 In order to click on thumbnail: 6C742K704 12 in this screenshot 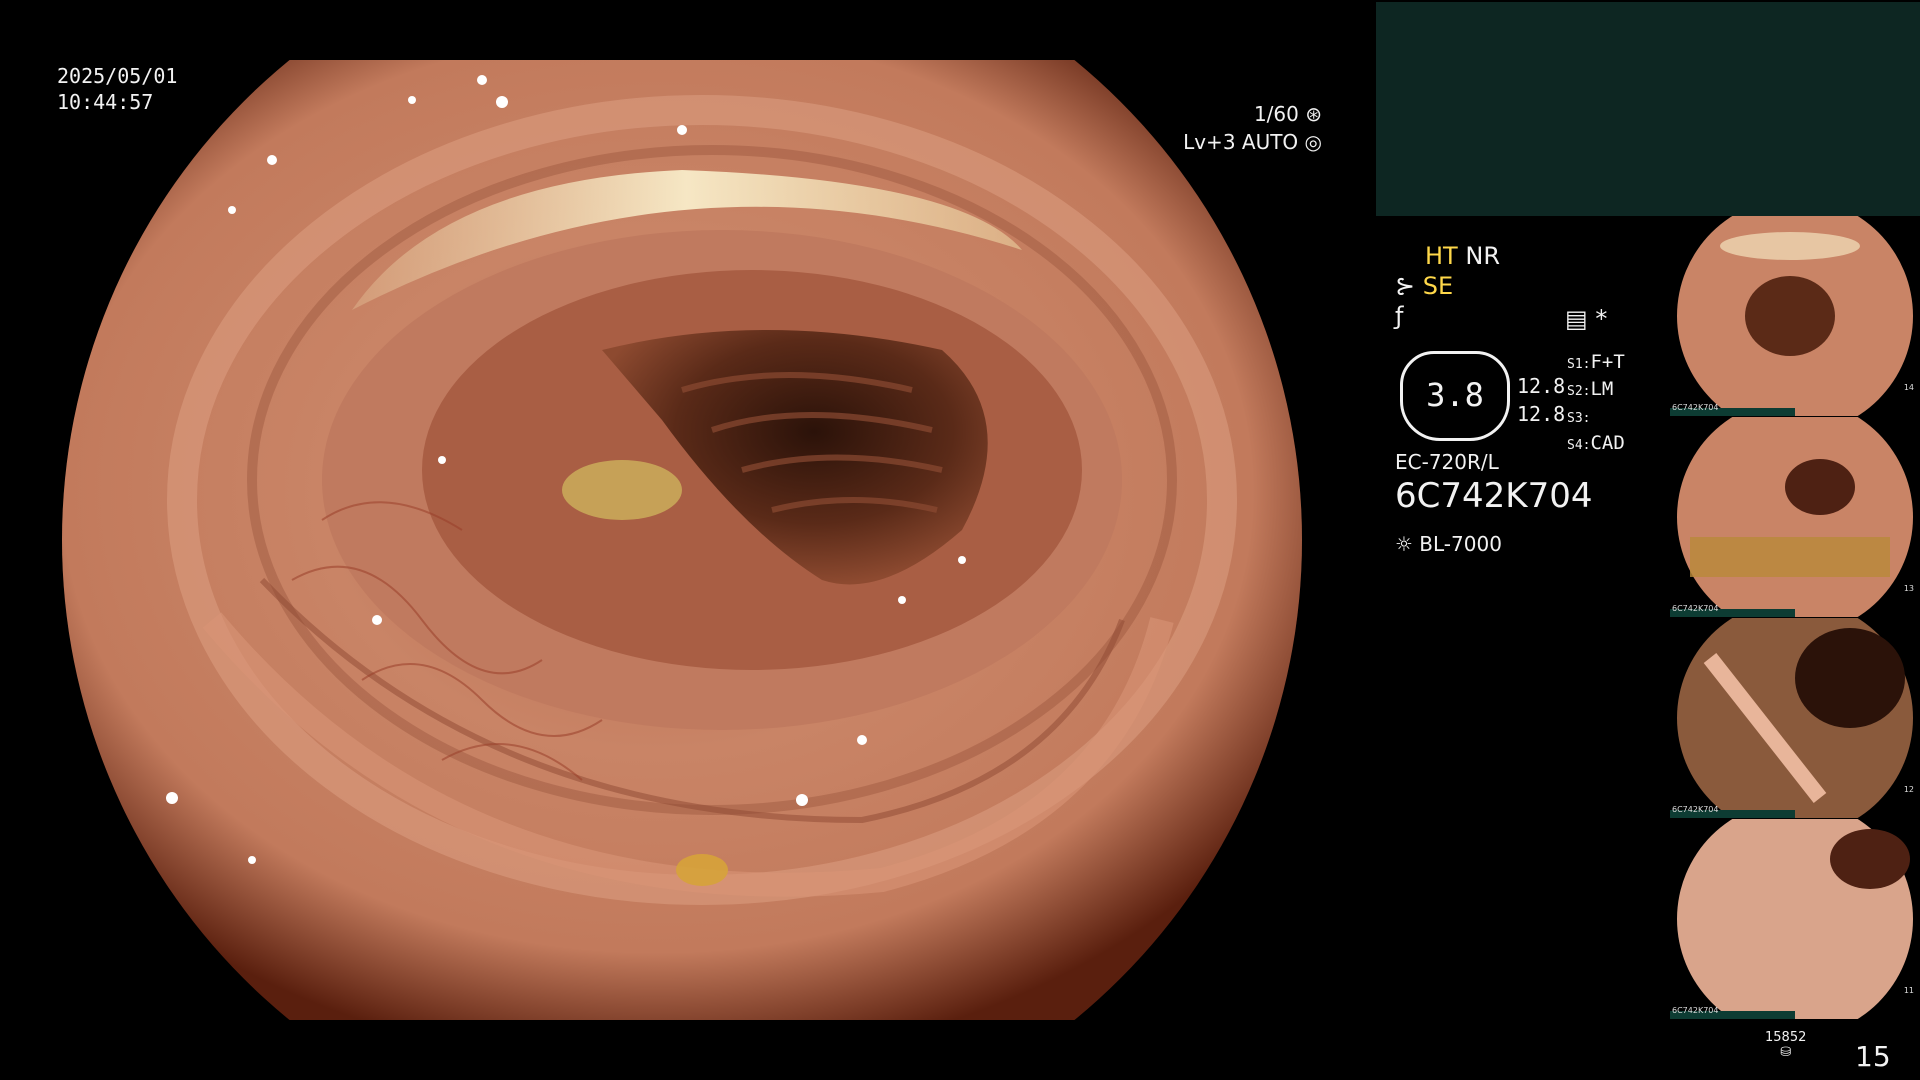, I will do `click(1795, 718)`.